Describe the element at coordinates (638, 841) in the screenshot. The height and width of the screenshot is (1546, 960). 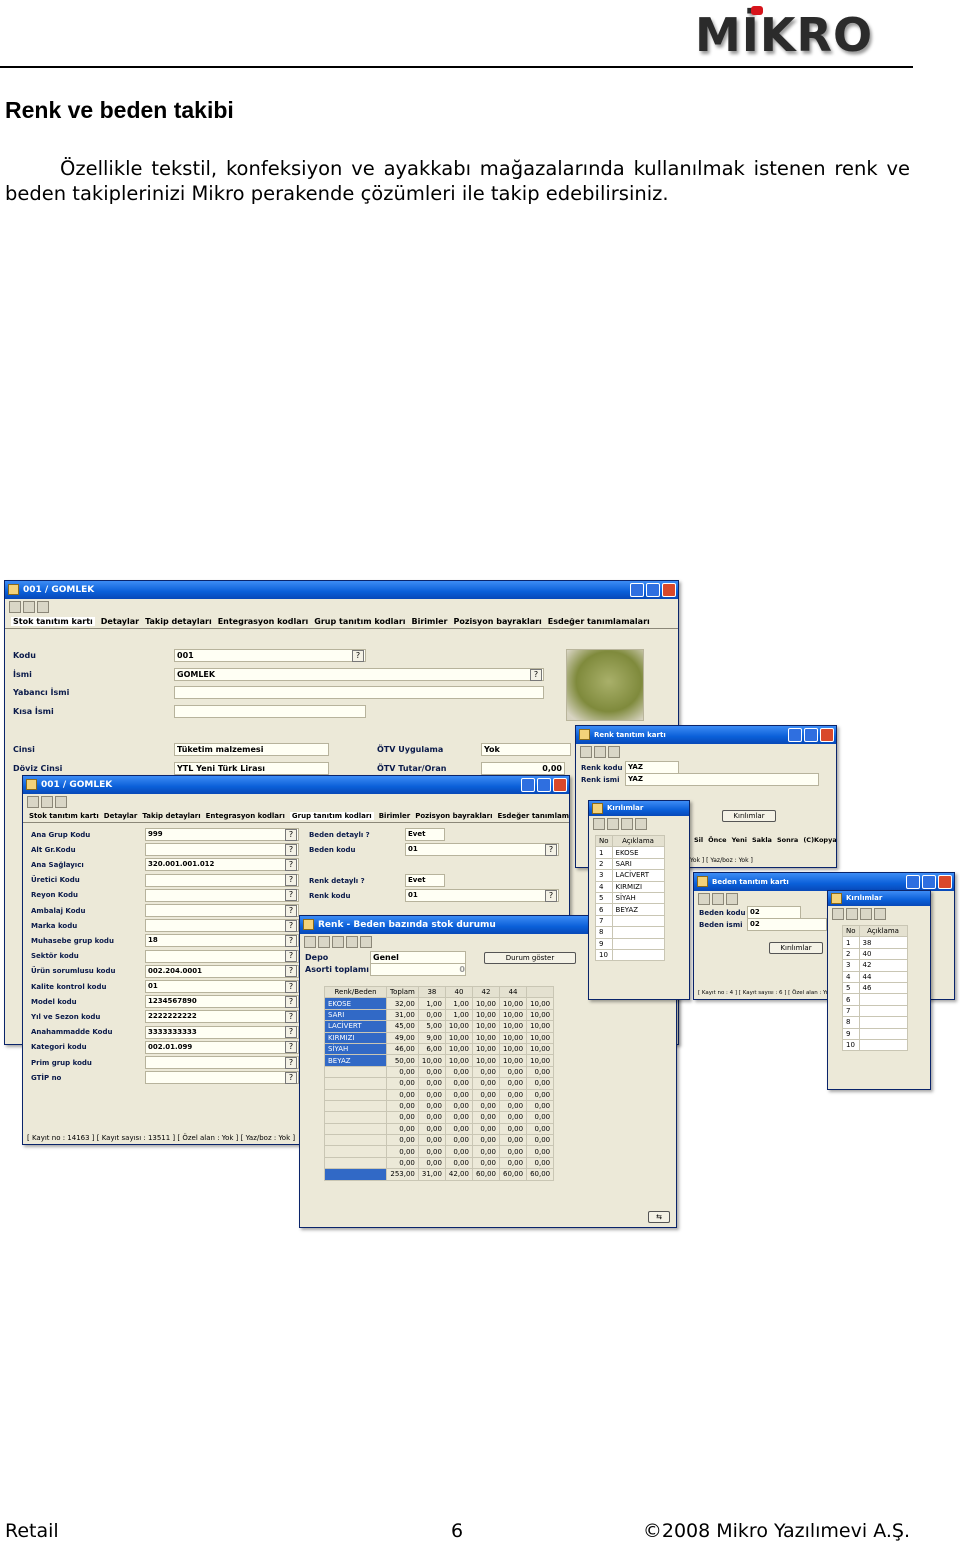
I see `column-header: Açıklama` at that location.